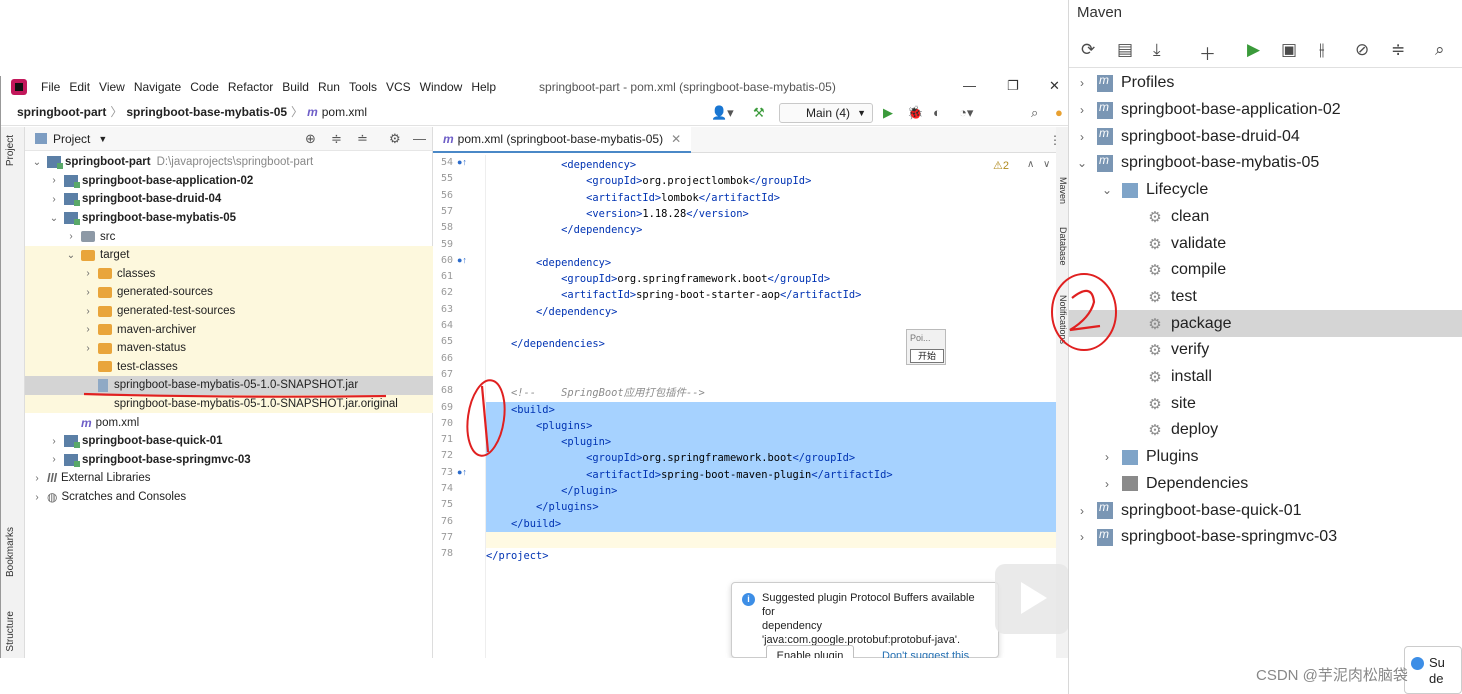  I want to click on update-icon: ●, so click(1059, 112).